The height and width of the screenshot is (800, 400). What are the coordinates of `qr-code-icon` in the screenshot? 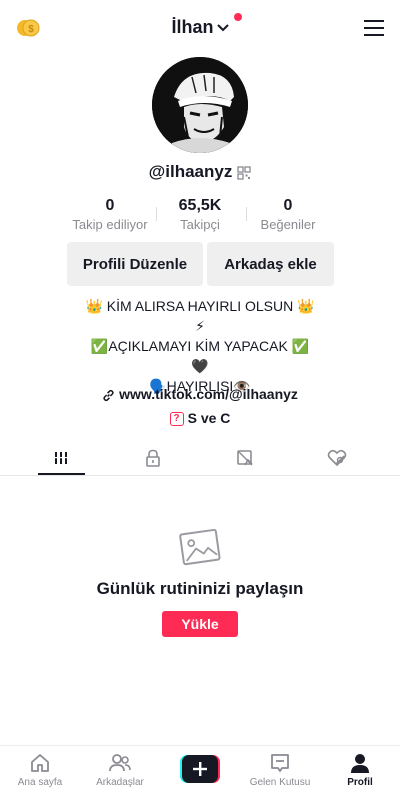 It's located at (244, 172).